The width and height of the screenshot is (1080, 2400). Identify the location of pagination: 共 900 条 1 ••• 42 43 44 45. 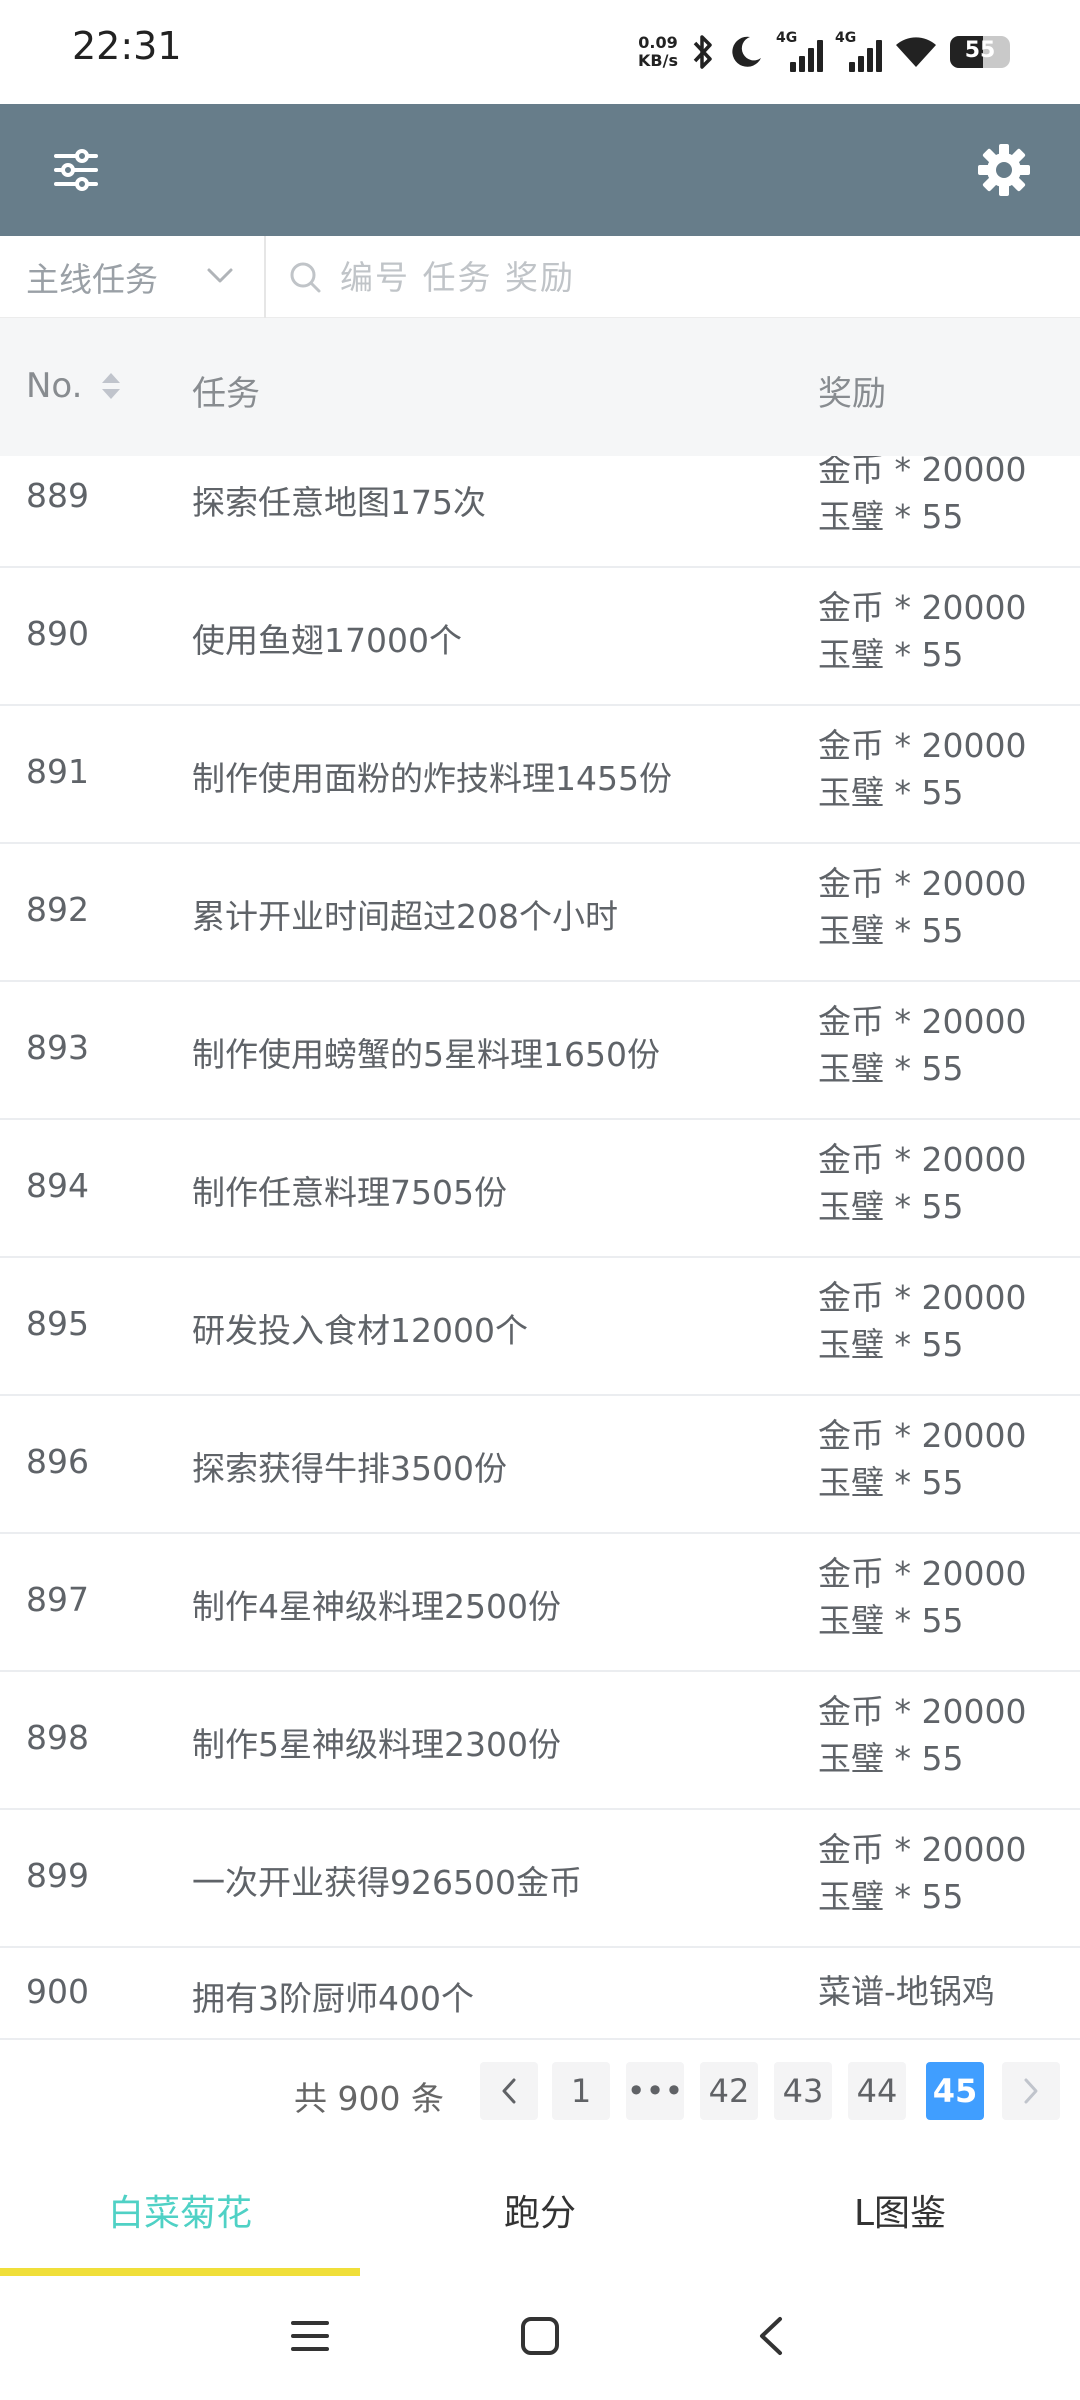
(540, 2094).